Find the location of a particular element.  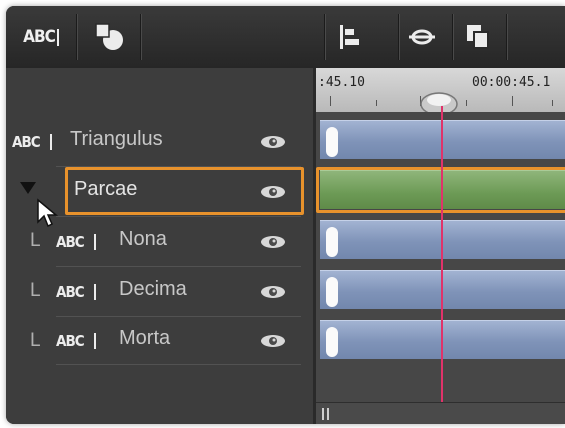

copy-icon is located at coordinates (478, 37).